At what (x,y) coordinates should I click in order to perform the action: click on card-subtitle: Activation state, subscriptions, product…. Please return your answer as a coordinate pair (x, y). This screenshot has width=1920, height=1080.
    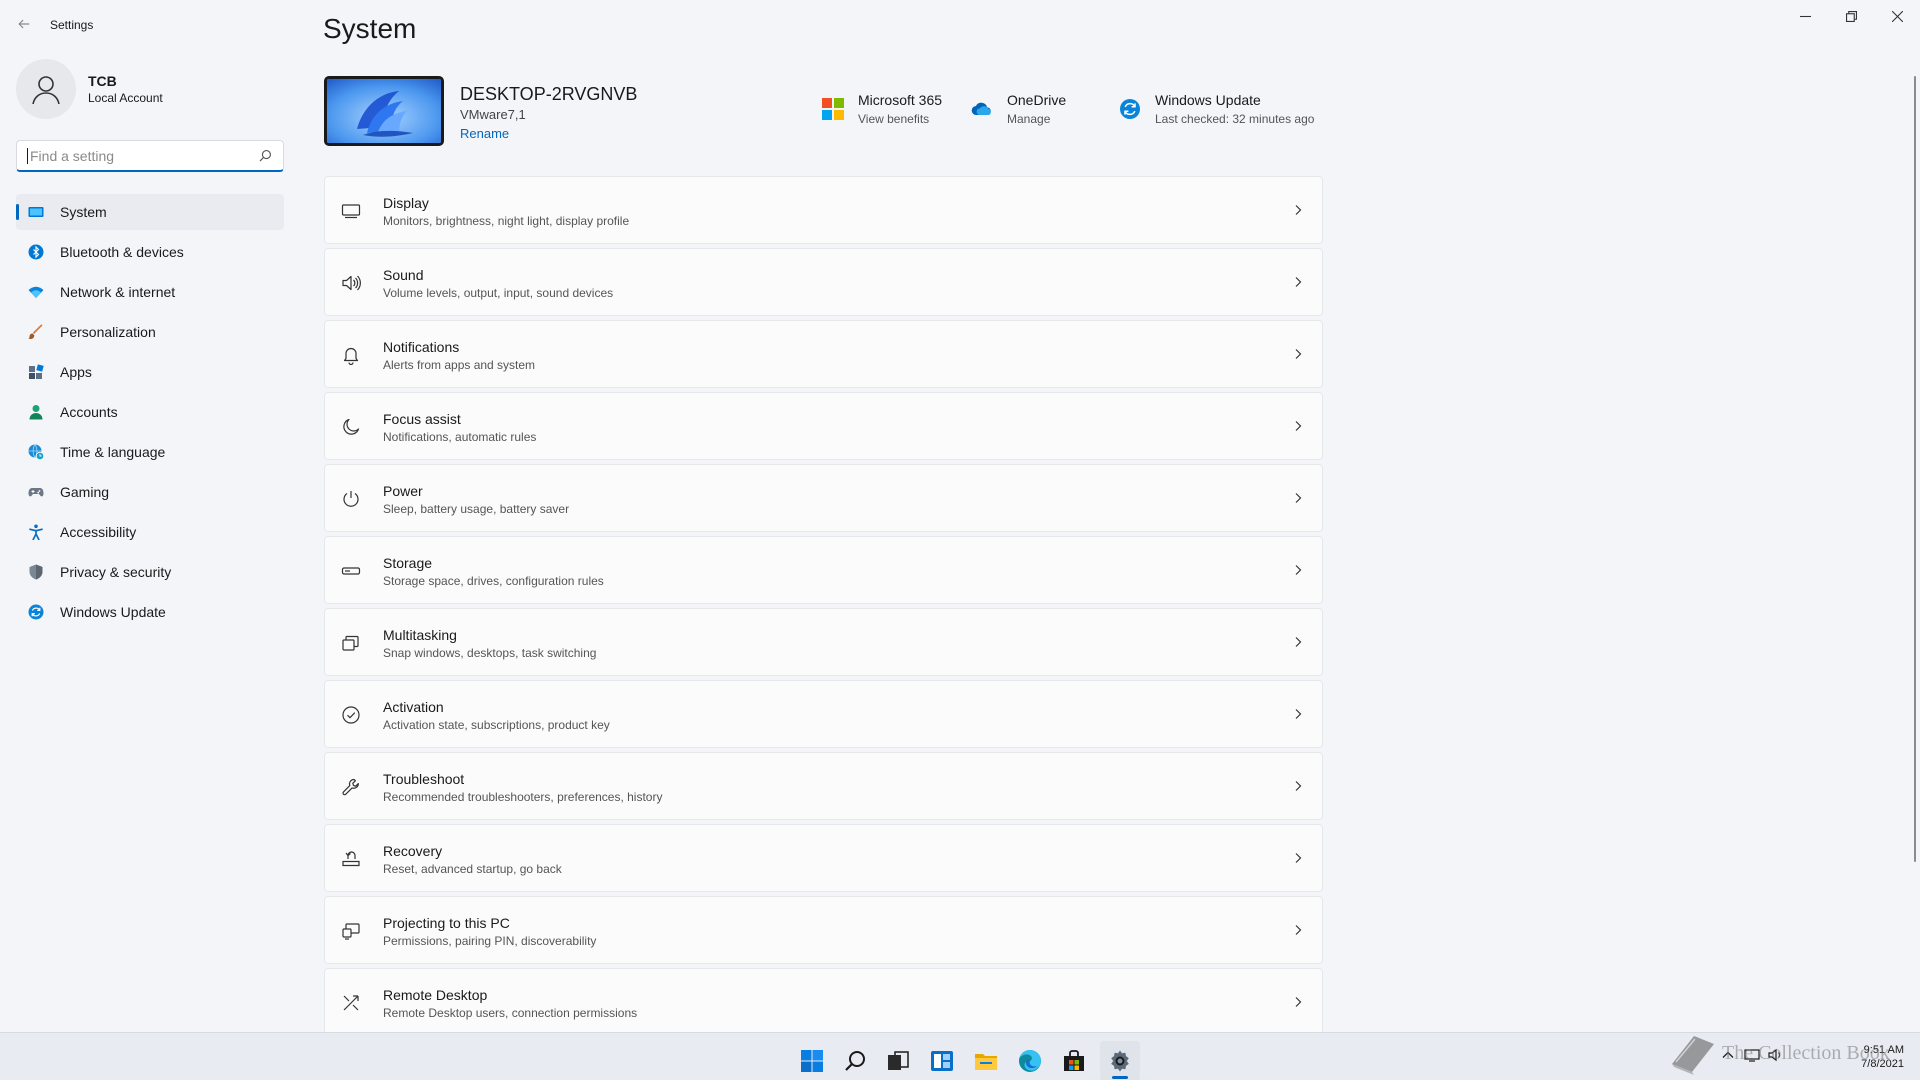
    Looking at the image, I should click on (496, 725).